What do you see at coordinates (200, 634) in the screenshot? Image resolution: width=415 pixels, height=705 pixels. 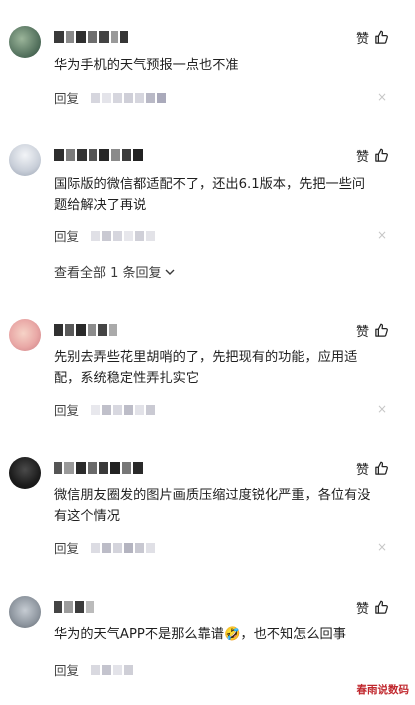 I see `comment-text: 华为的天气APP不是那么靠谱🤣，也不知怎么回事` at bounding box center [200, 634].